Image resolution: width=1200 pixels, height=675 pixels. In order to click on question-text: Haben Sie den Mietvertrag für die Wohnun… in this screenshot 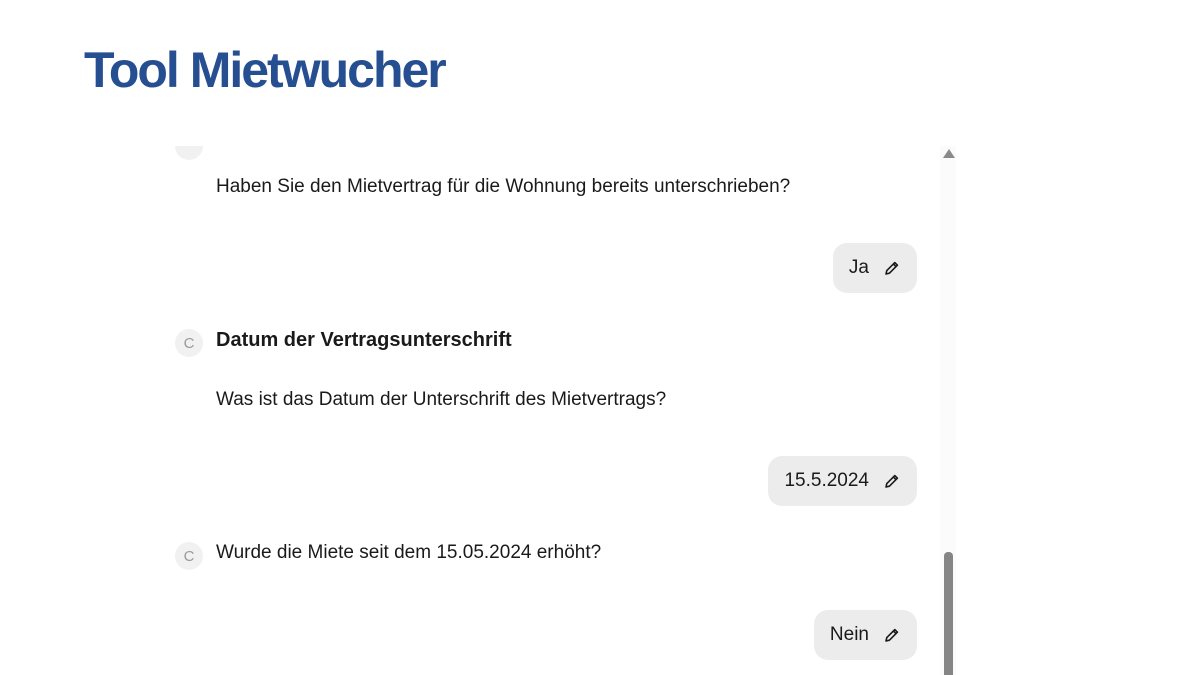, I will do `click(503, 186)`.